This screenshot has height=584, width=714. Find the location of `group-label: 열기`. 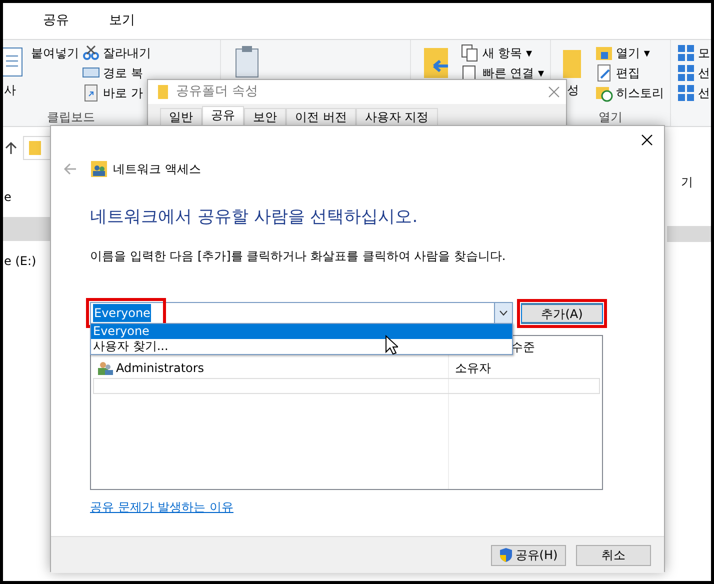

group-label: 열기 is located at coordinates (610, 118).